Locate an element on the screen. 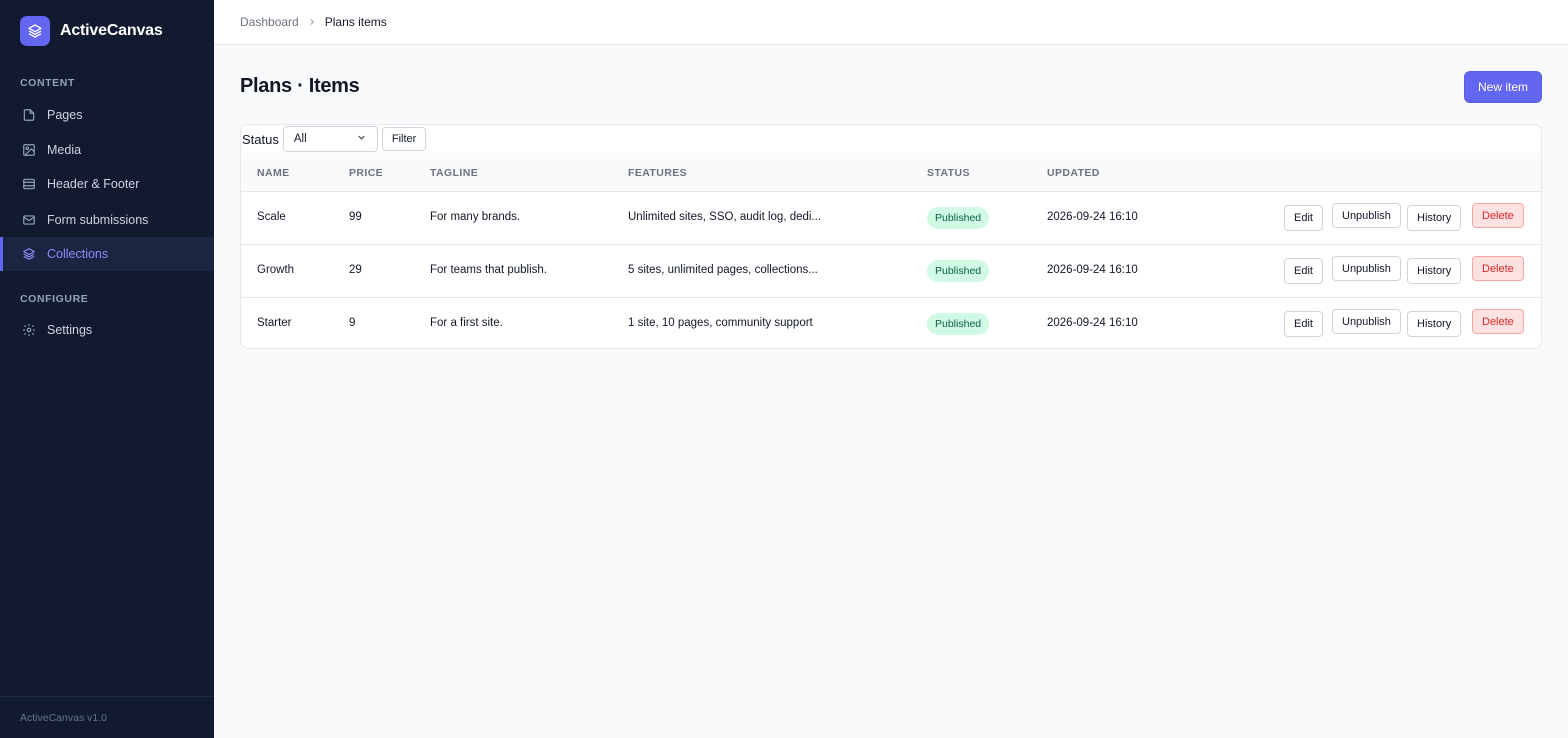 This screenshot has height=738, width=1568. gear-icon is located at coordinates (29, 330).